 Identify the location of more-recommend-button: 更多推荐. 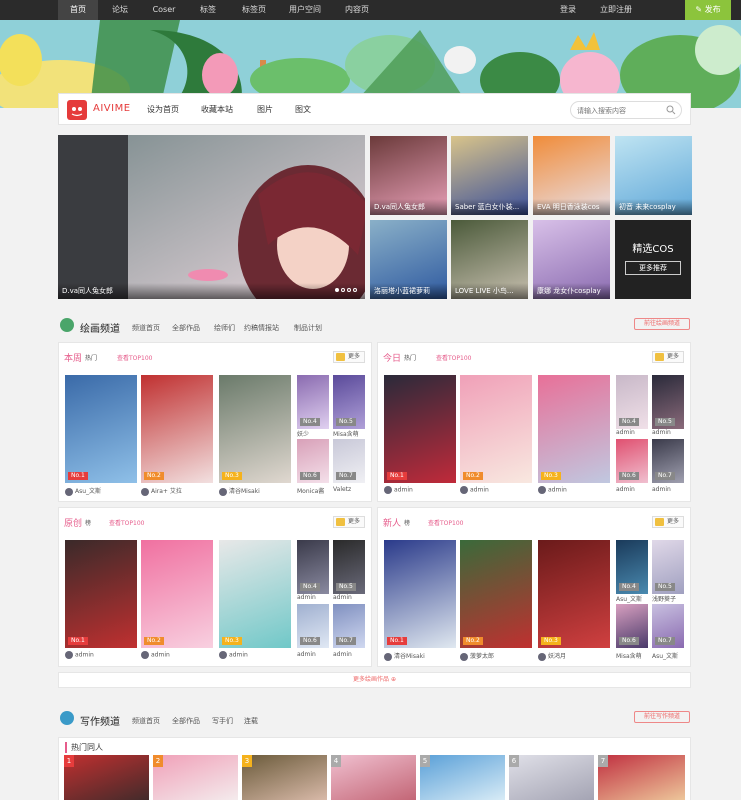
(653, 268).